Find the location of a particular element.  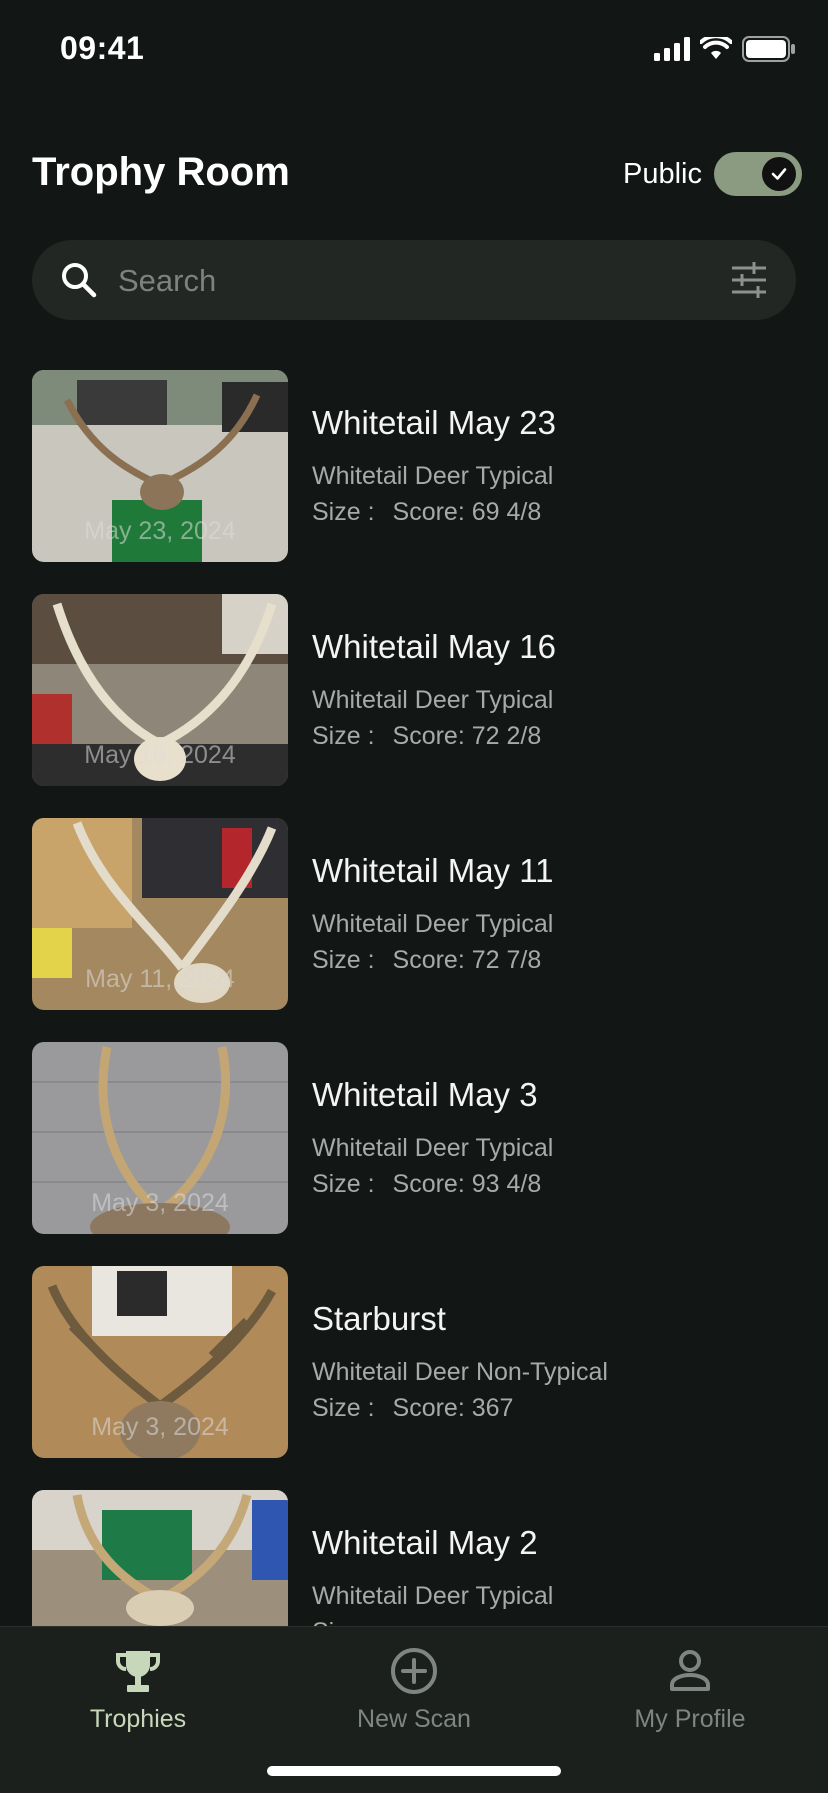

home-indicator is located at coordinates (414, 1771).